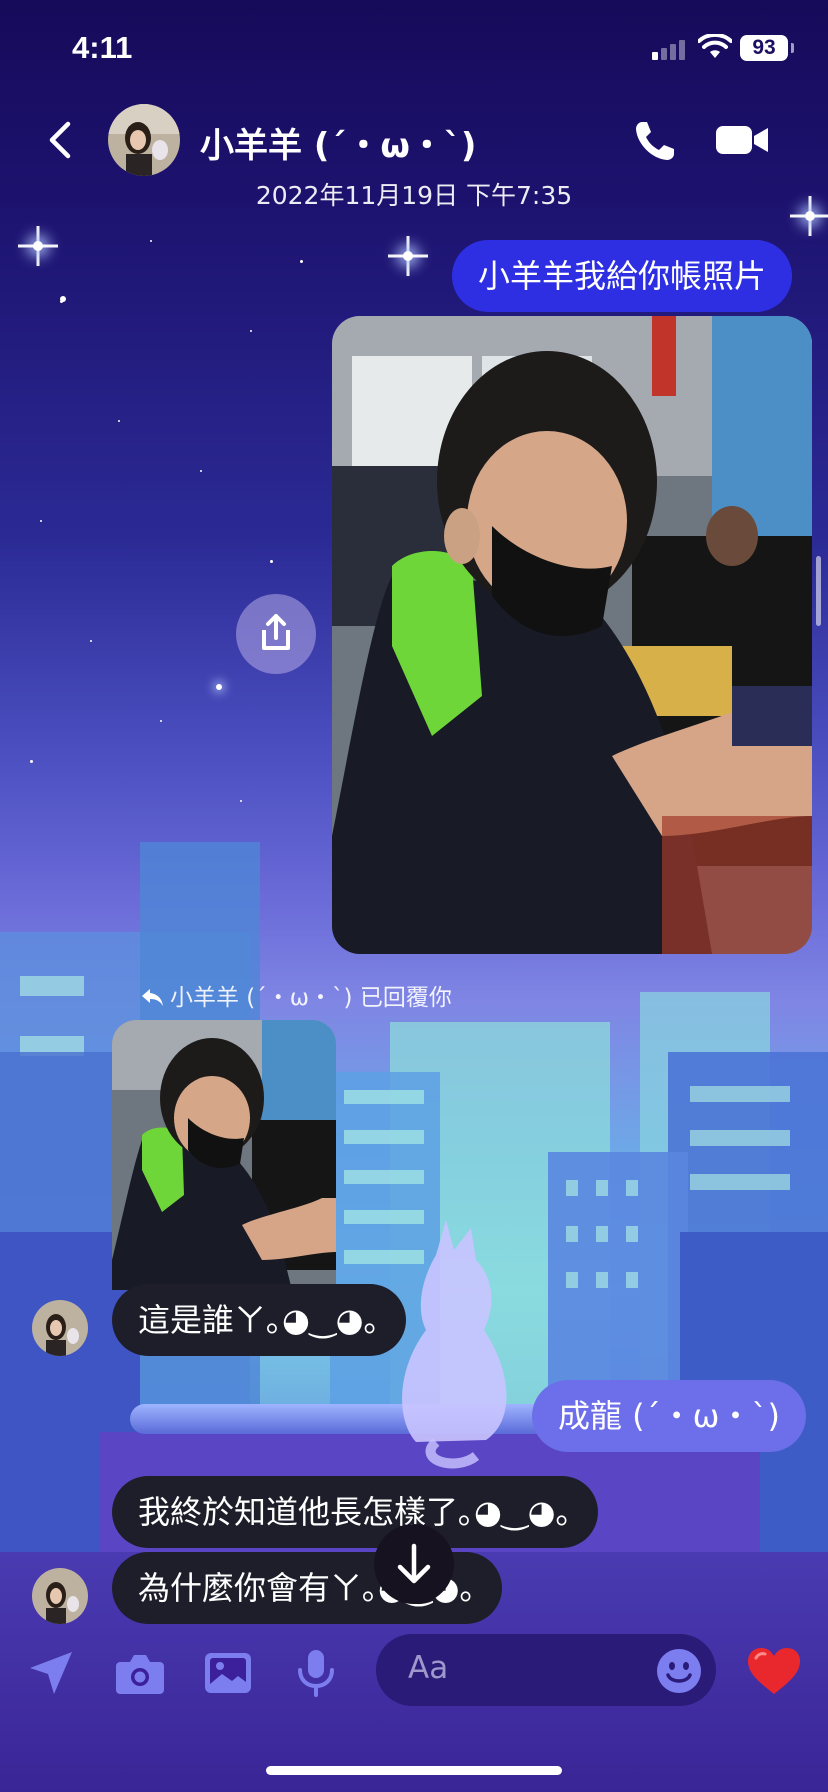  I want to click on arrow-down-icon, so click(414, 1563).